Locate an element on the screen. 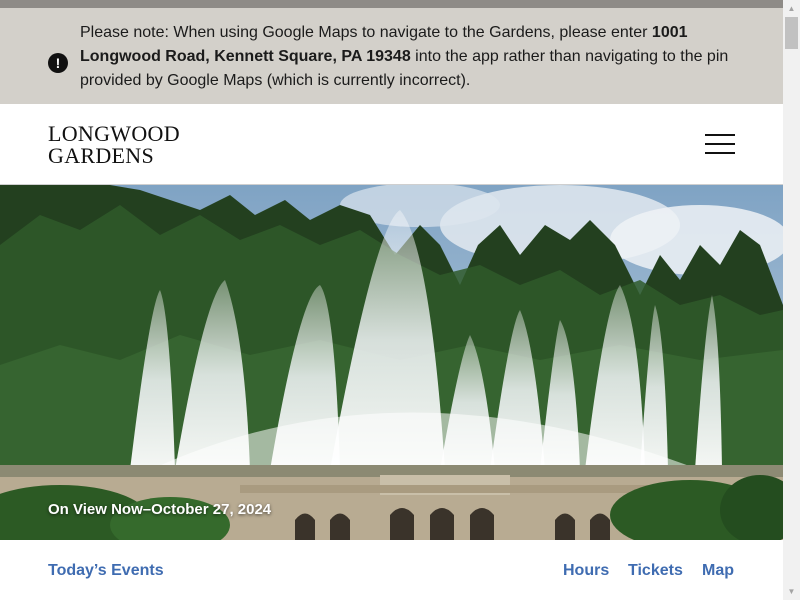 This screenshot has width=800, height=600. scroll-thumb is located at coordinates (791, 33).